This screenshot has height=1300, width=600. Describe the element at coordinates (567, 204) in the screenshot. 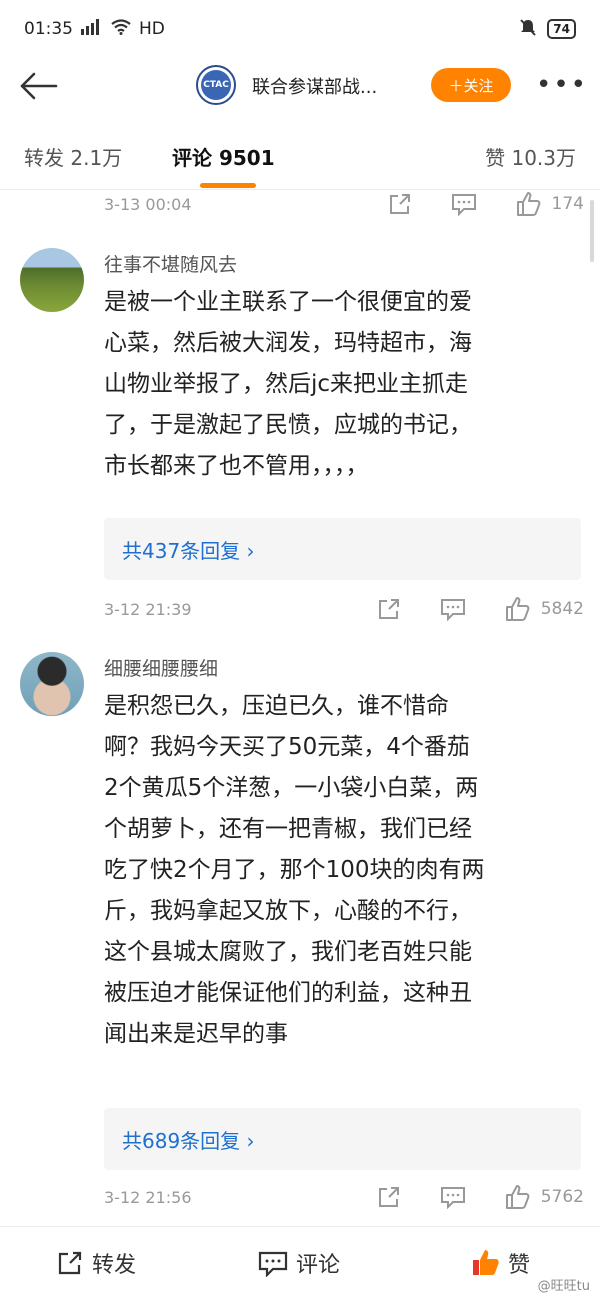

I see `like-count: 174` at that location.